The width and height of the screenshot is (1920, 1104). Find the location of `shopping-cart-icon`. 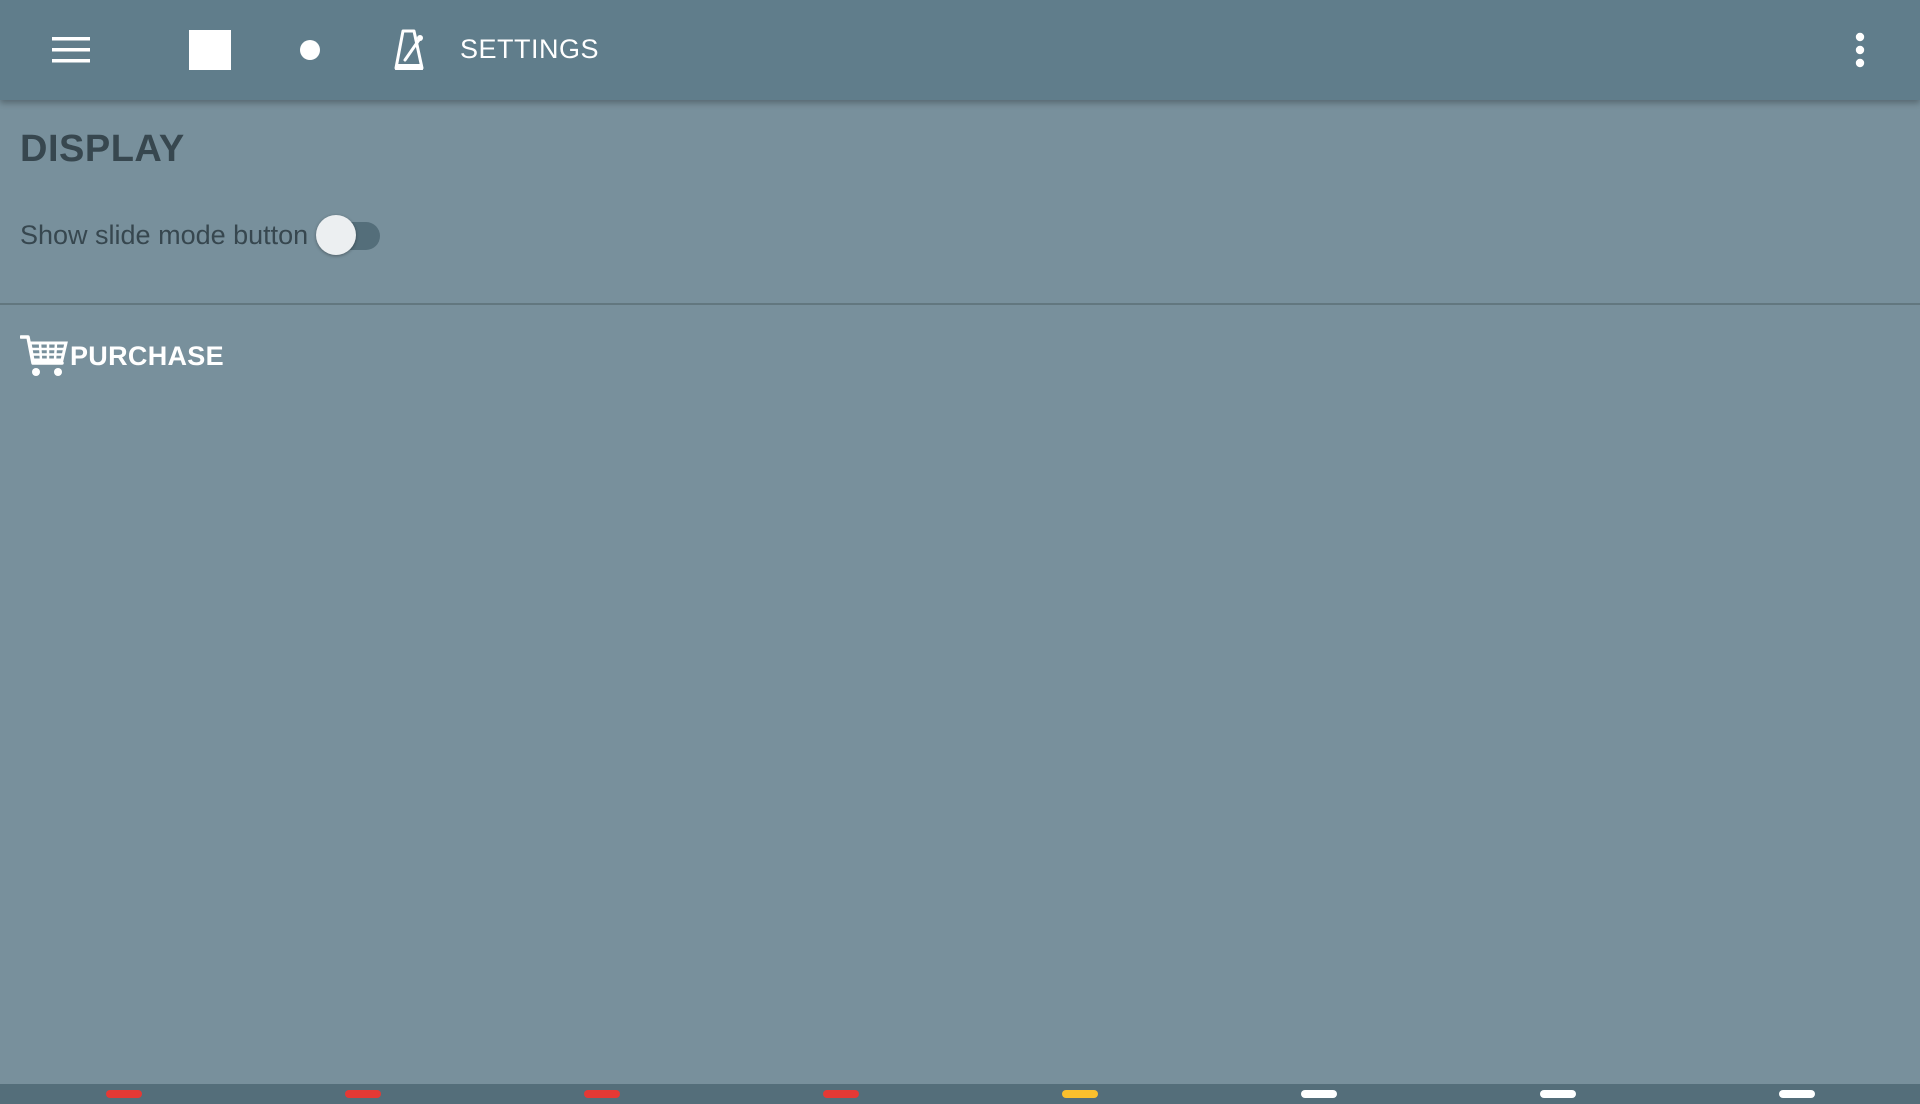

shopping-cart-icon is located at coordinates (44, 355).